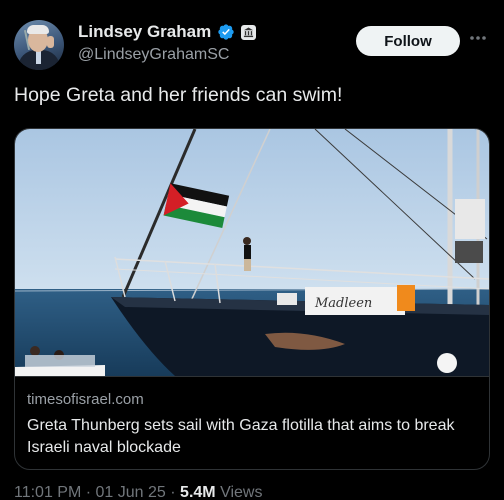 This screenshot has height=500, width=504. Describe the element at coordinates (85, 399) in the screenshot. I see `card-domain: timesofisrael.com` at that location.